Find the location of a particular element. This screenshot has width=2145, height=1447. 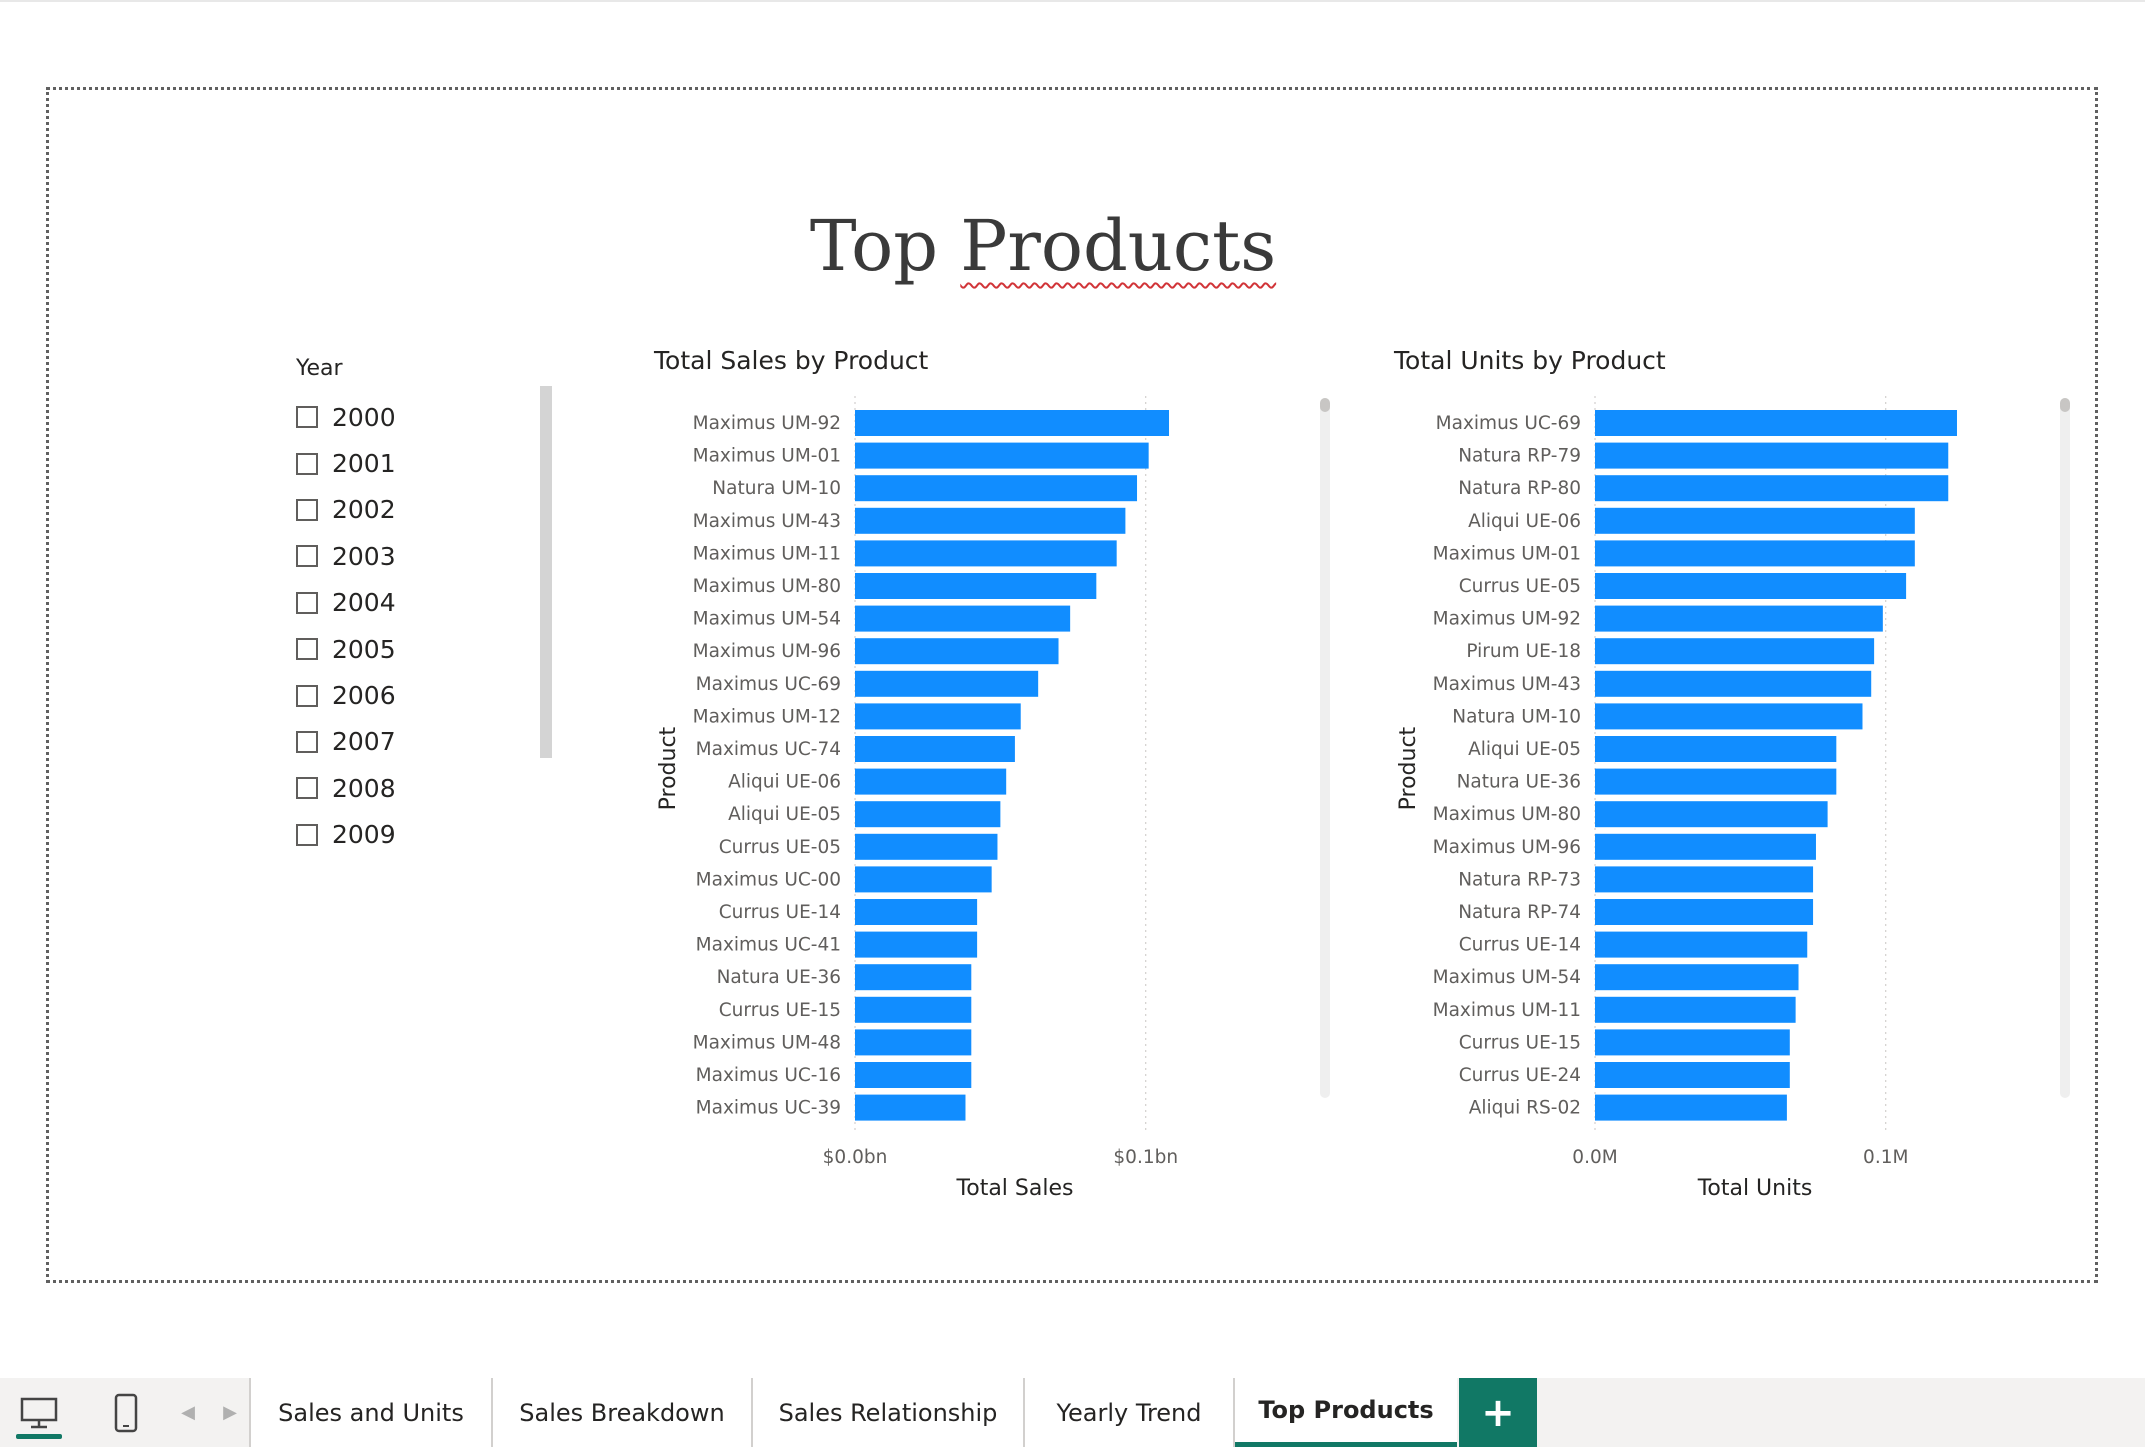

tab-sales-relationship: Sales Relationship is located at coordinates (888, 1412).